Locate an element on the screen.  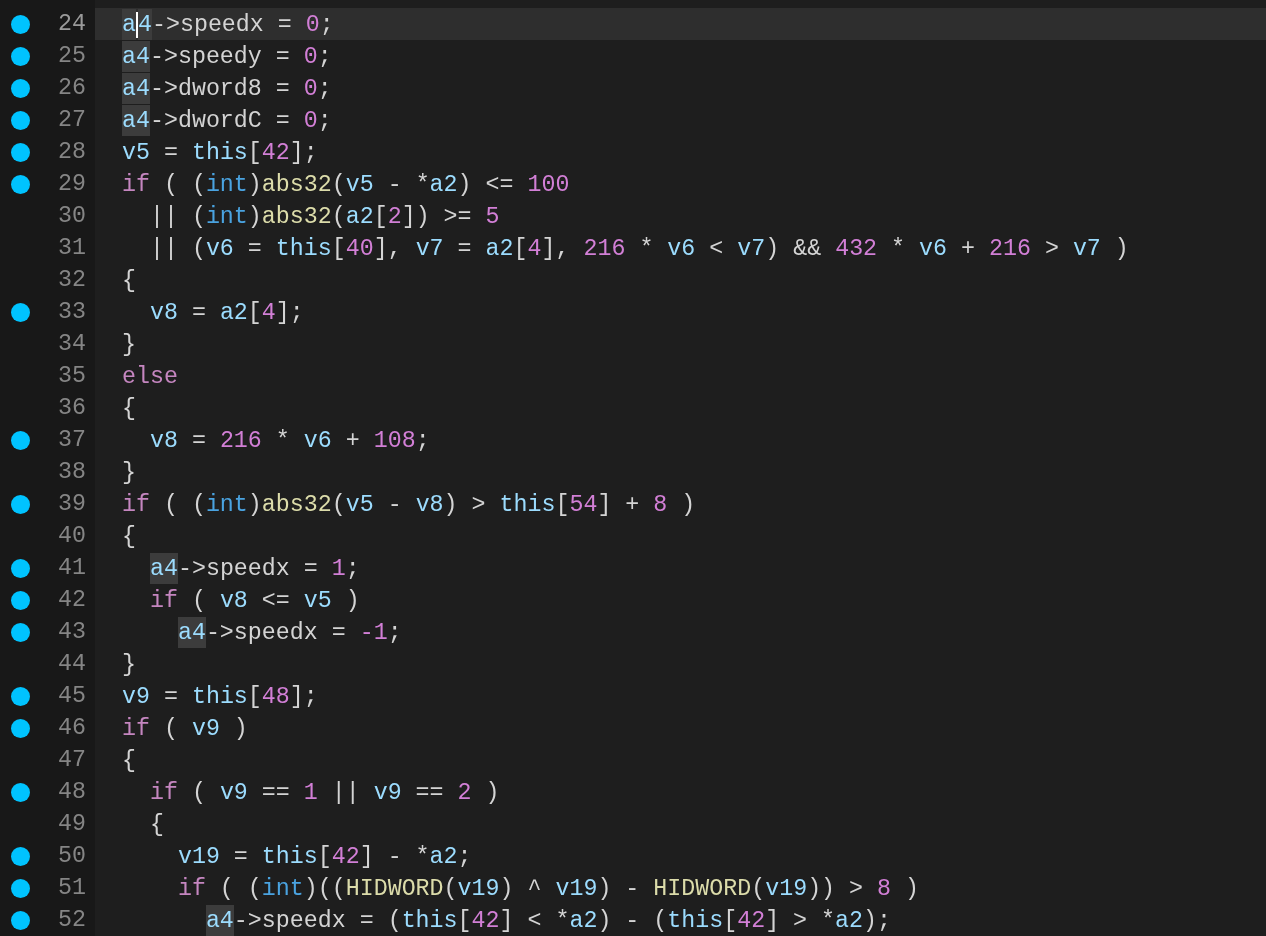
line-number: 35 is located at coordinates (72, 376).